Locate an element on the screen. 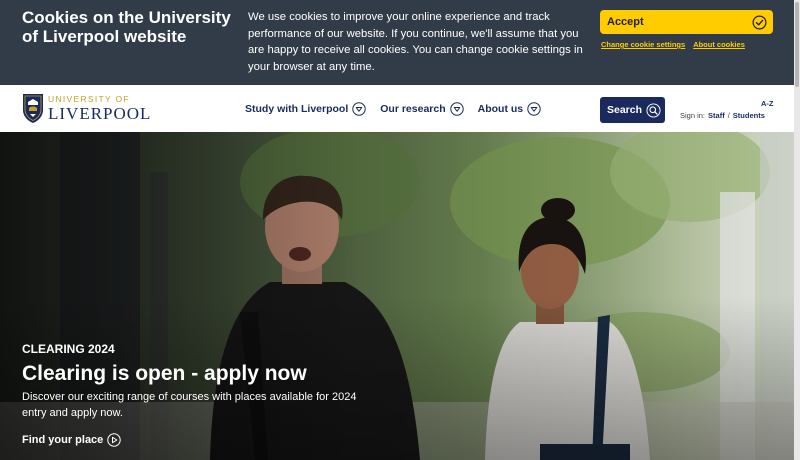  about-cookies-link: About cookies is located at coordinates (719, 44).